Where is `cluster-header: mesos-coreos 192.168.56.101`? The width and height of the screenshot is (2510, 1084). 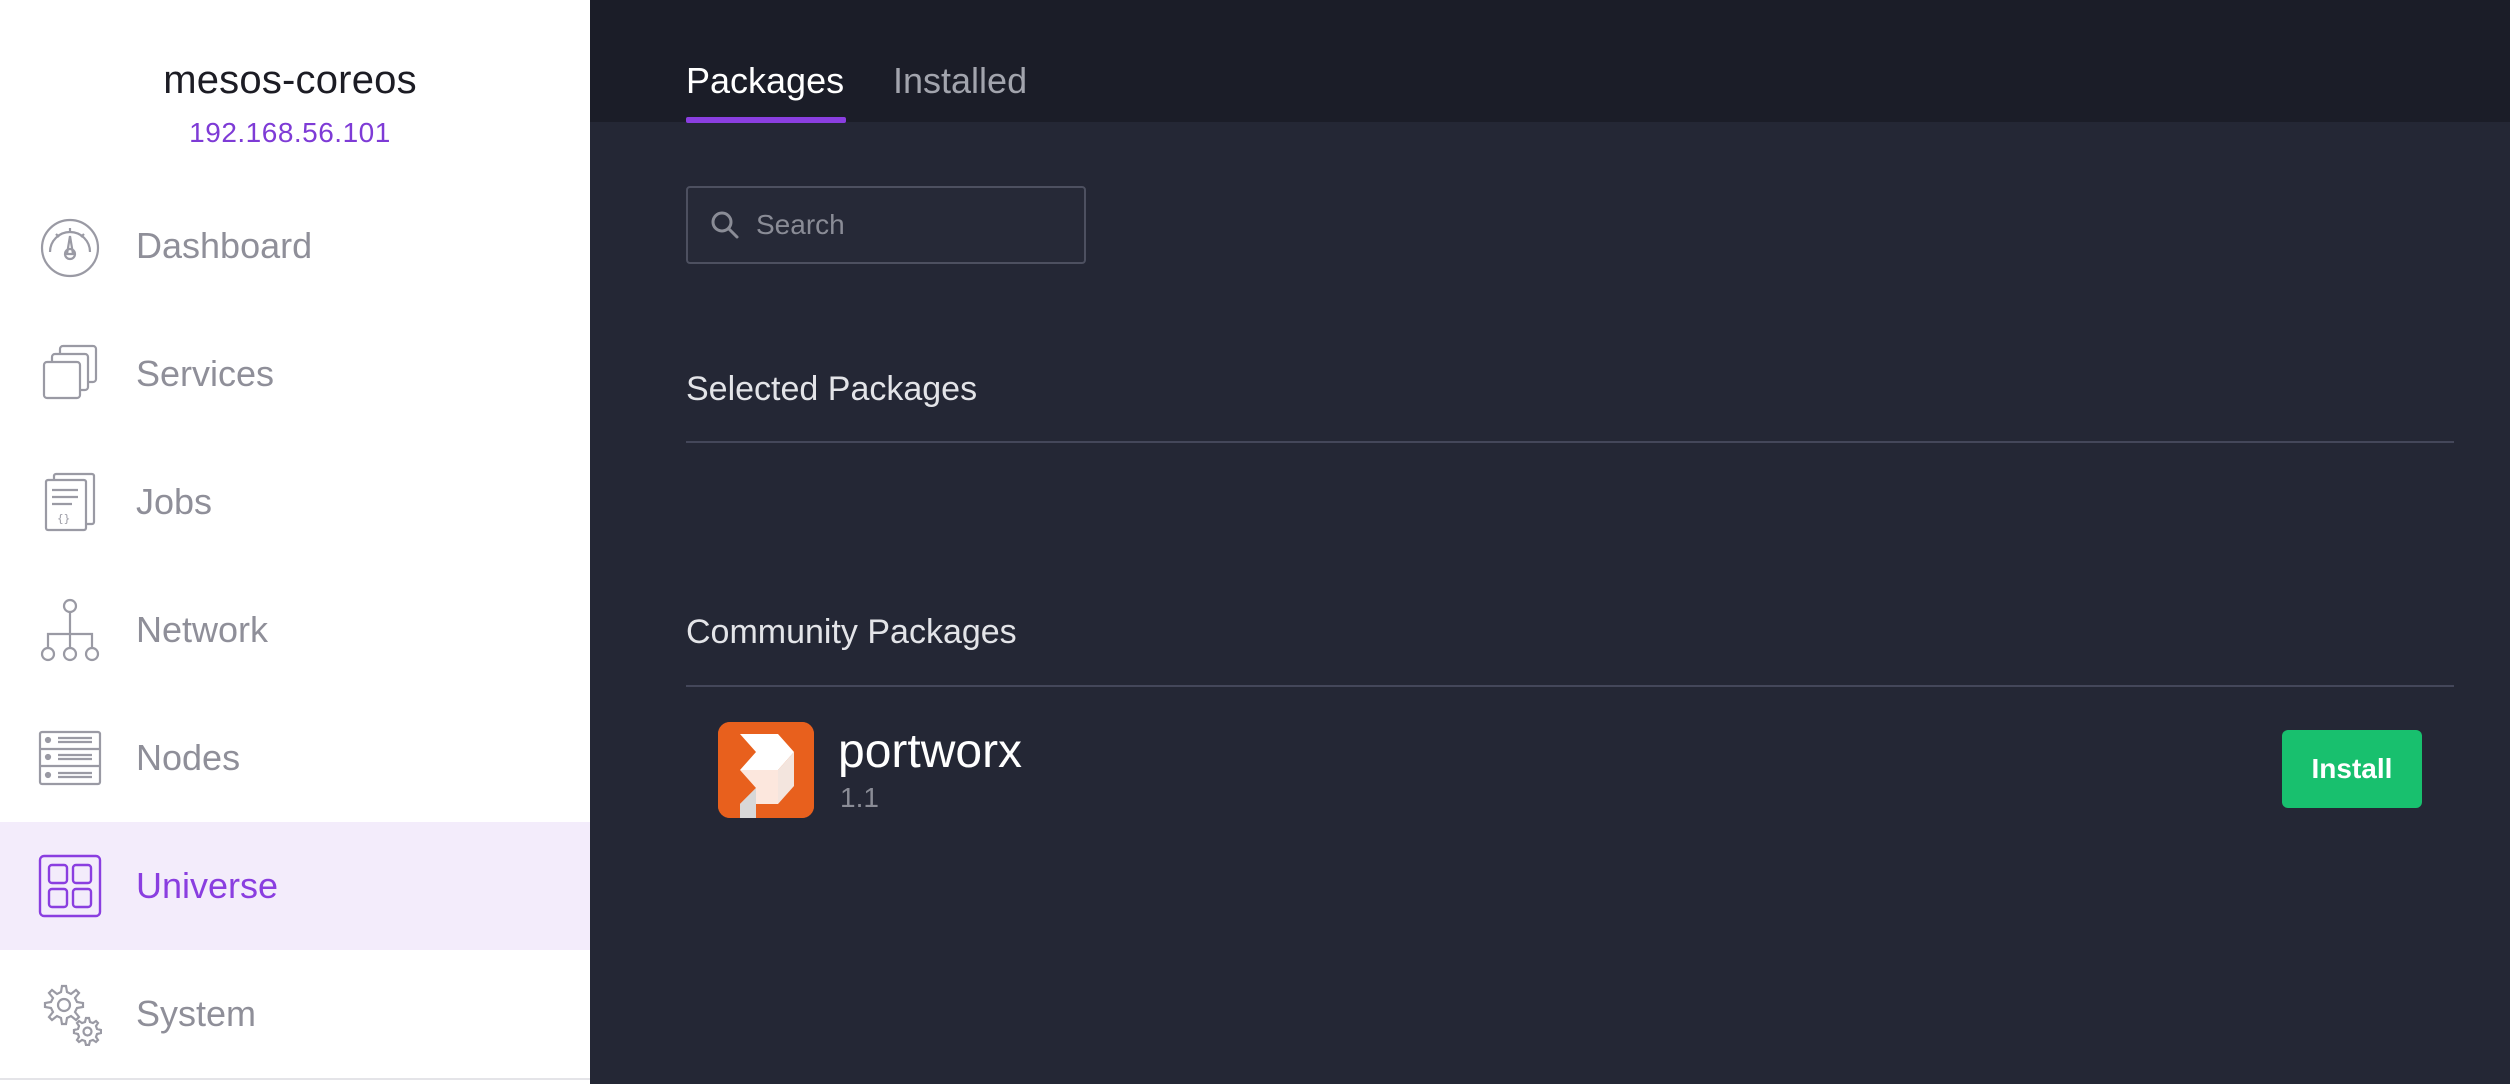
cluster-header: mesos-coreos 192.168.56.101 is located at coordinates (290, 103).